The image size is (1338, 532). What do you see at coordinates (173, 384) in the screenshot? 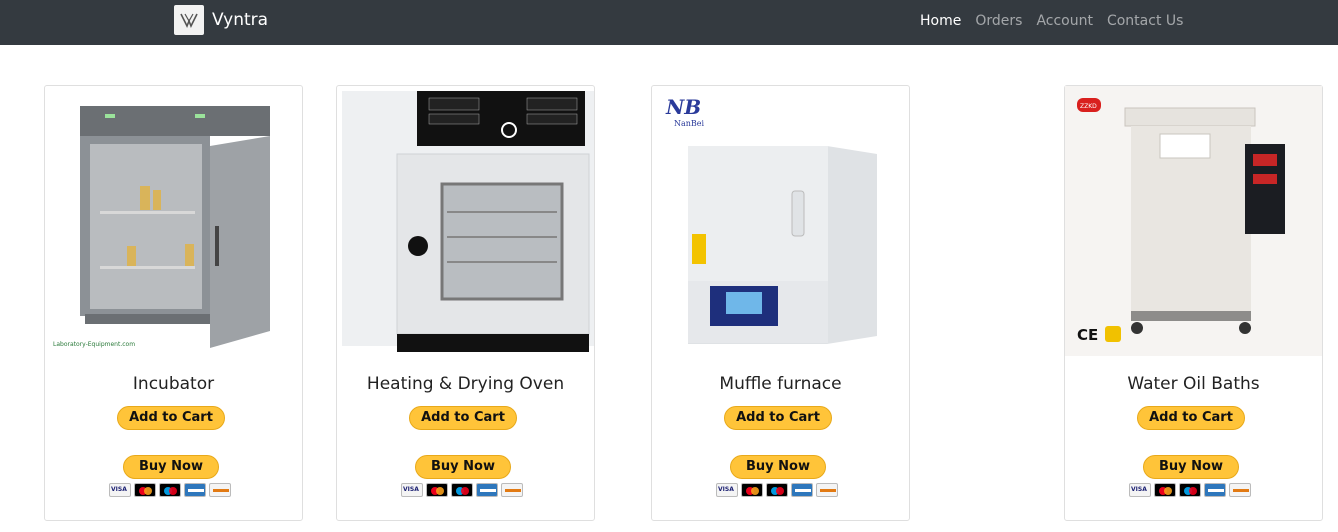
I see `product-title: Incubator` at bounding box center [173, 384].